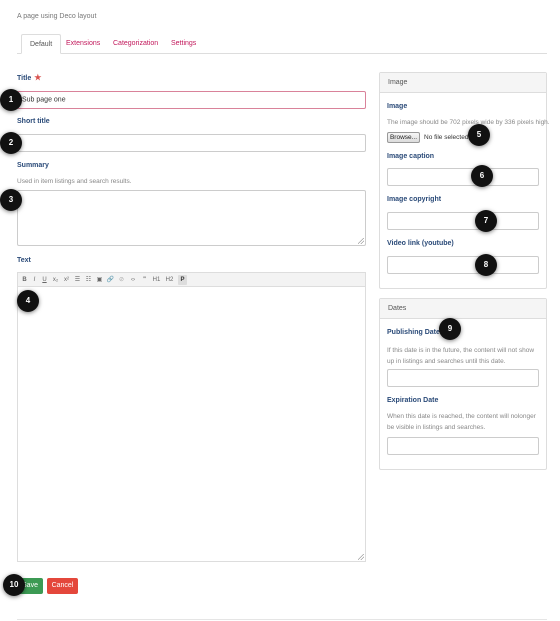  Describe the element at coordinates (169, 280) in the screenshot. I see `heading2-icon: H2` at that location.